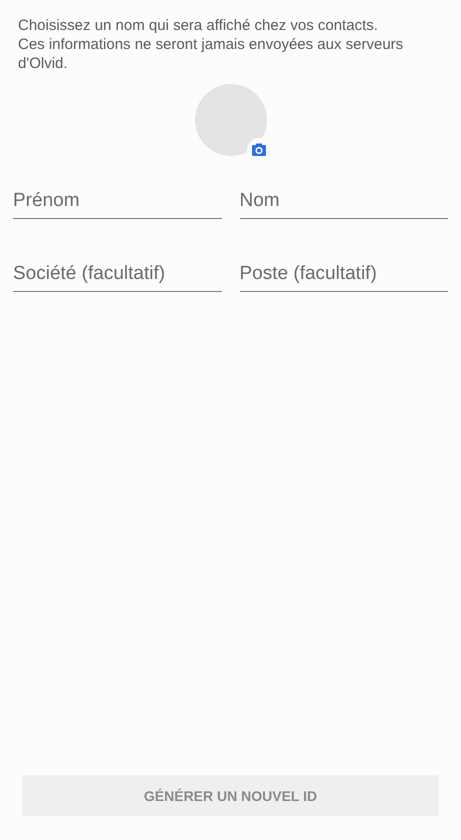 The image size is (461, 840). What do you see at coordinates (117, 275) in the screenshot?
I see `text-field: Société (facultatif)` at bounding box center [117, 275].